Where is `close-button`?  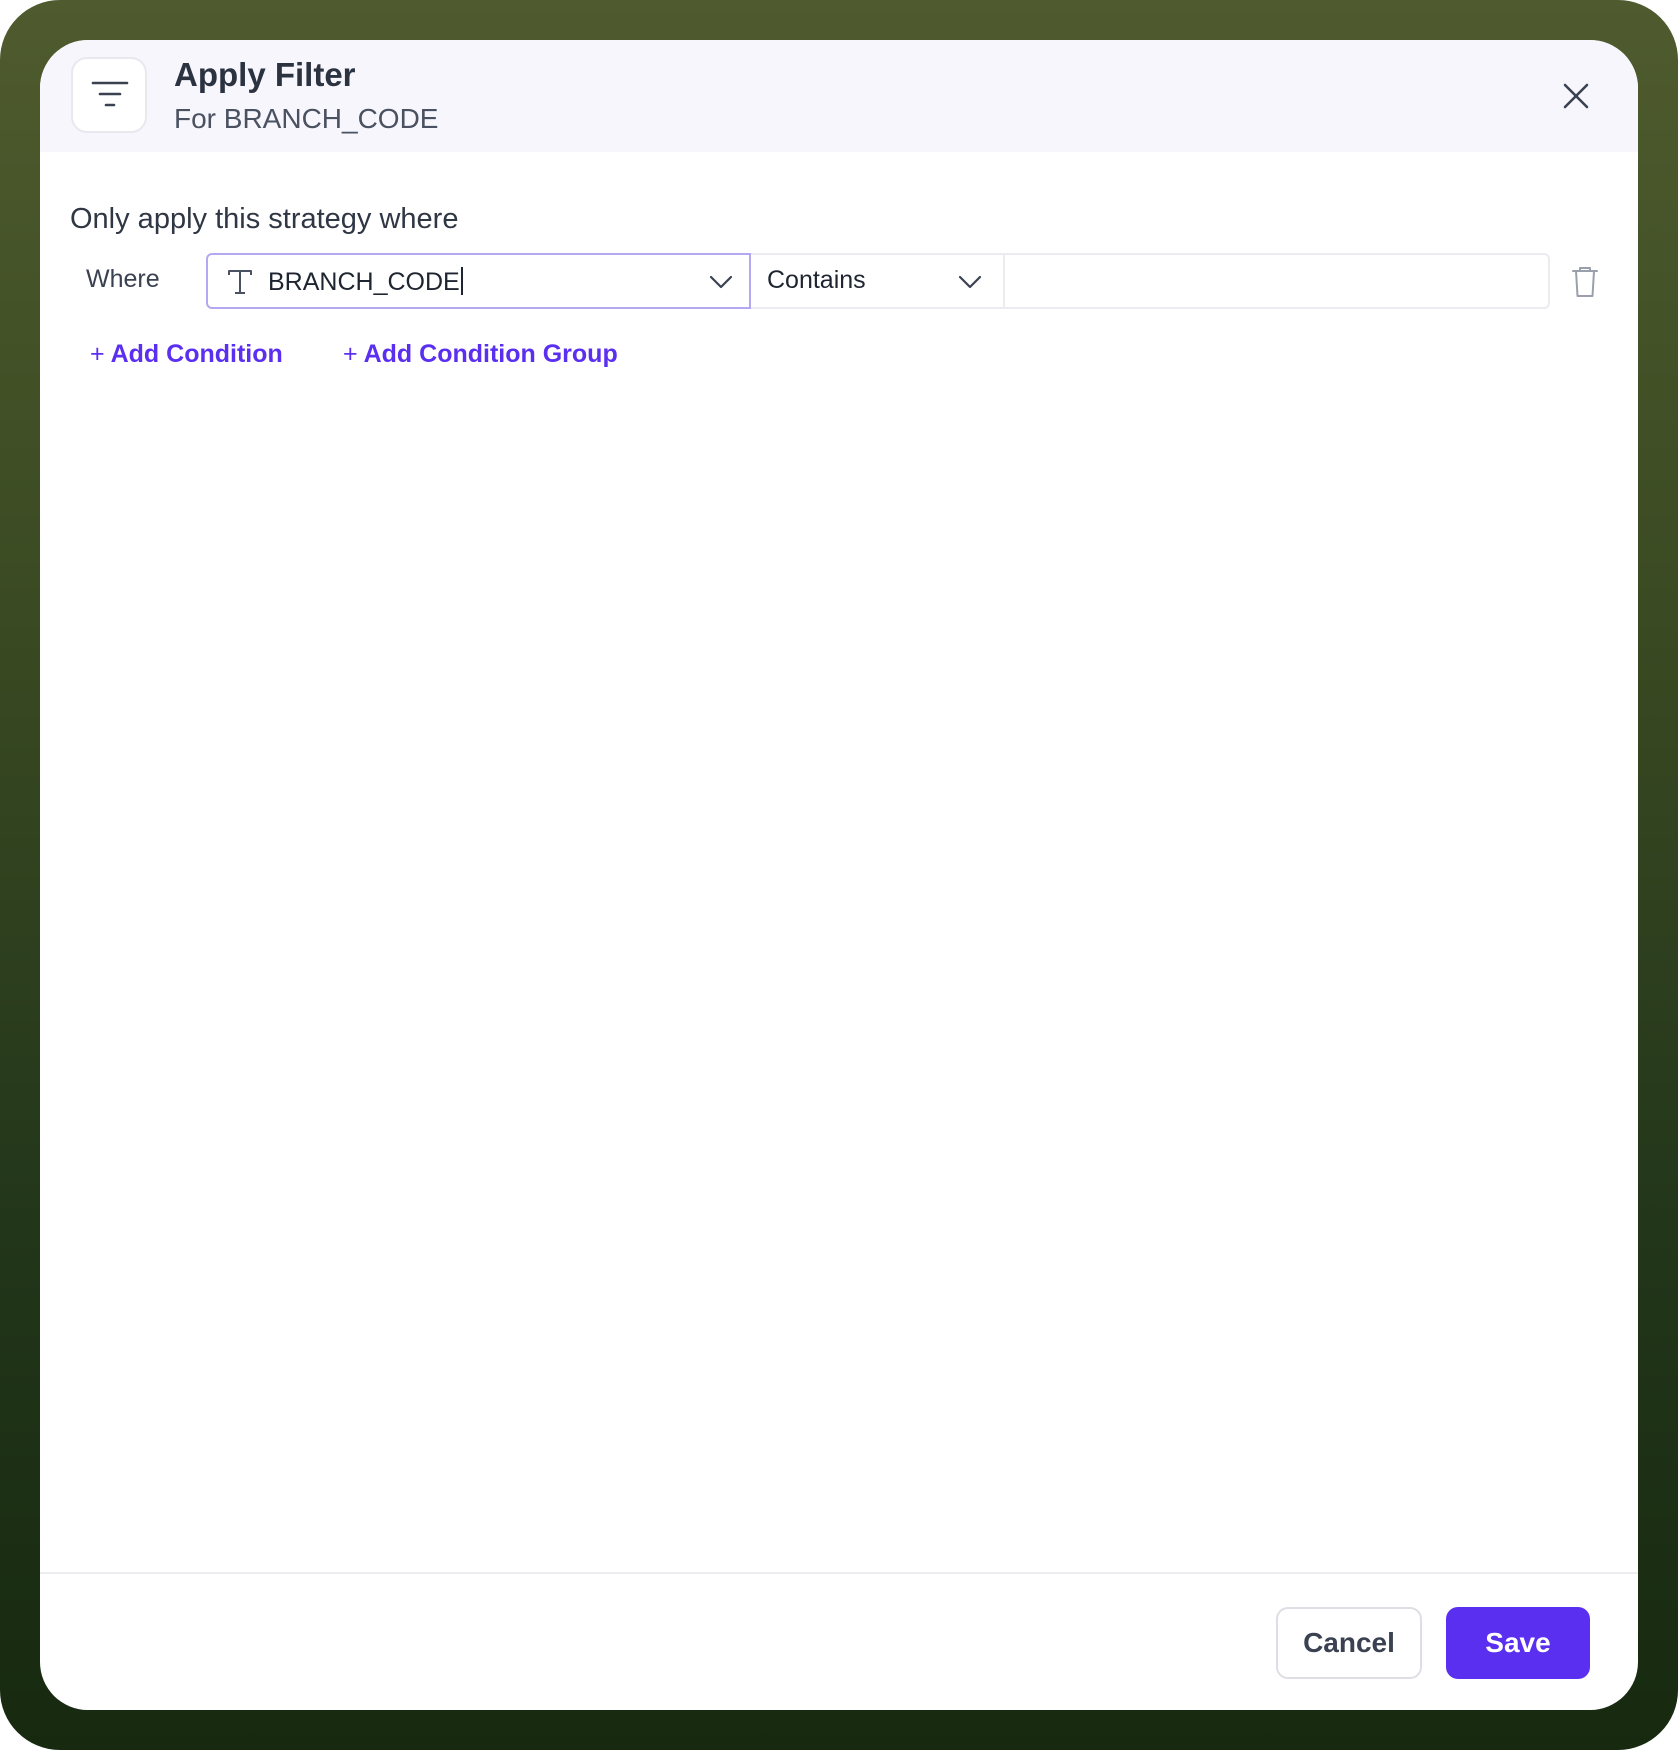
close-button is located at coordinates (1576, 96).